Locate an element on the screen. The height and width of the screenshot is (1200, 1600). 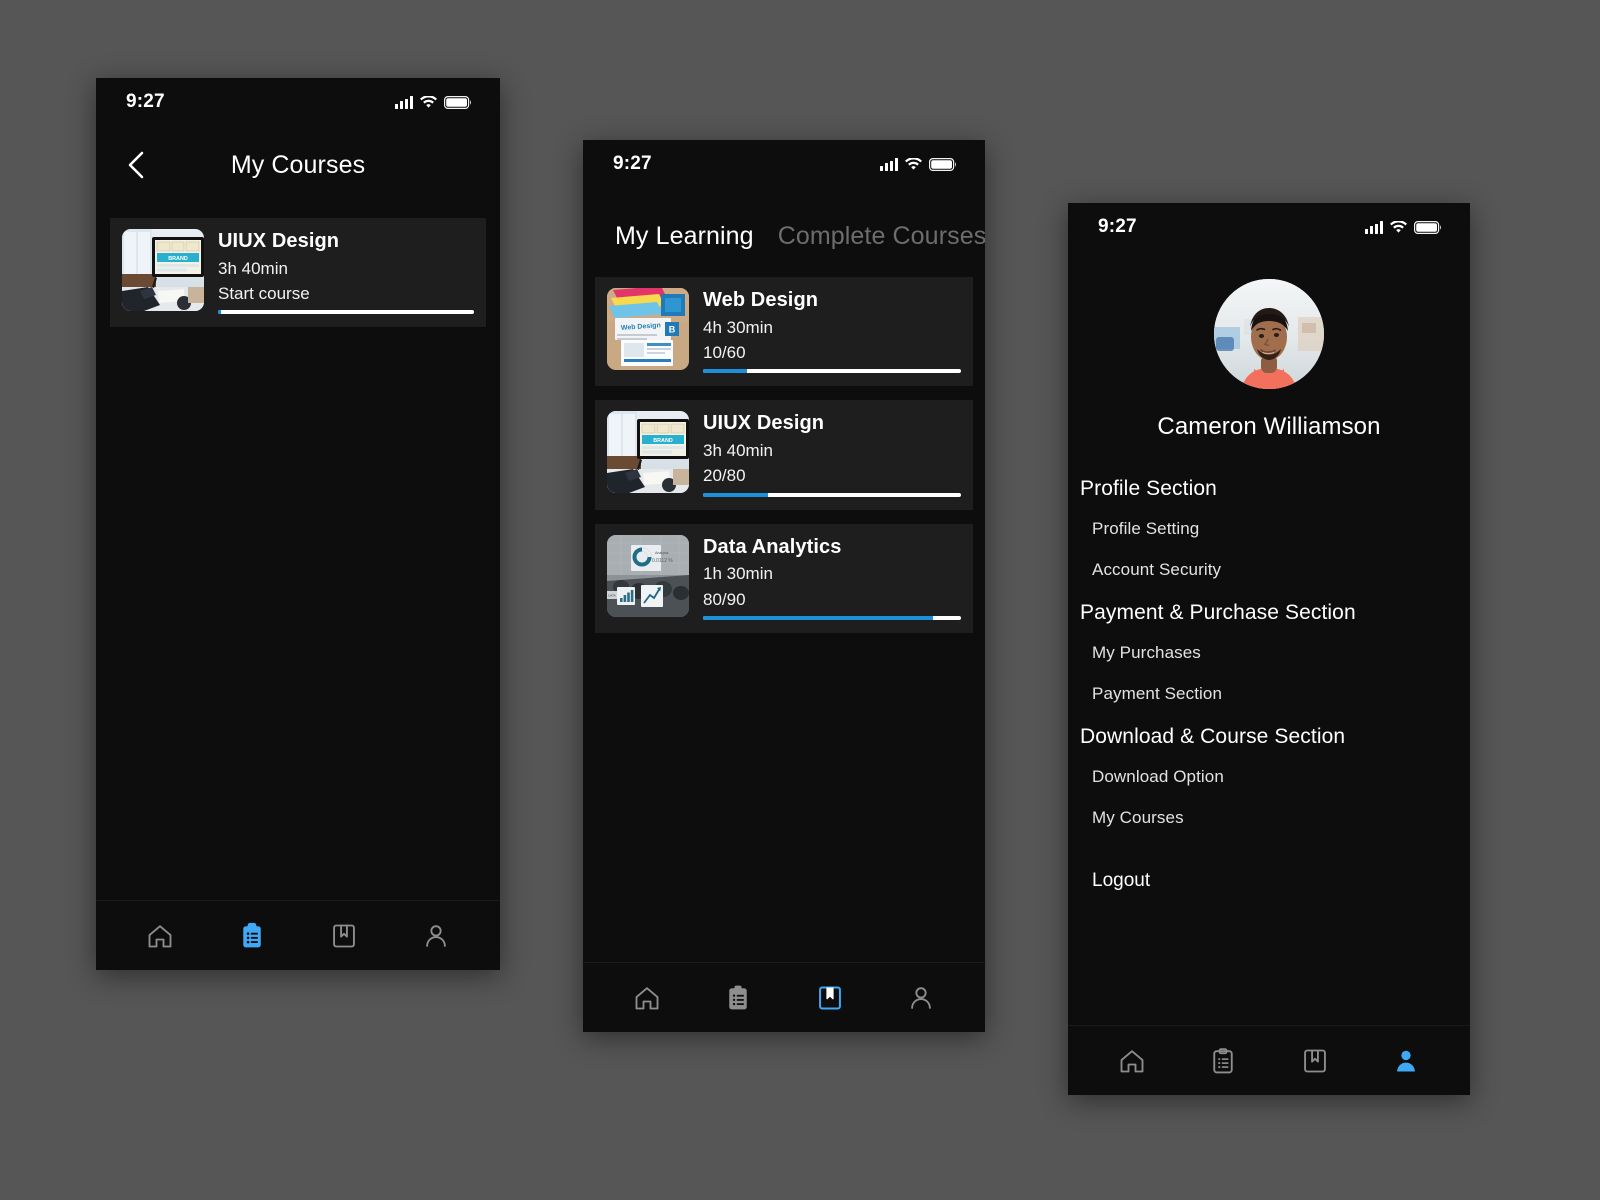
chevron-left-icon is located at coordinates (135, 165).